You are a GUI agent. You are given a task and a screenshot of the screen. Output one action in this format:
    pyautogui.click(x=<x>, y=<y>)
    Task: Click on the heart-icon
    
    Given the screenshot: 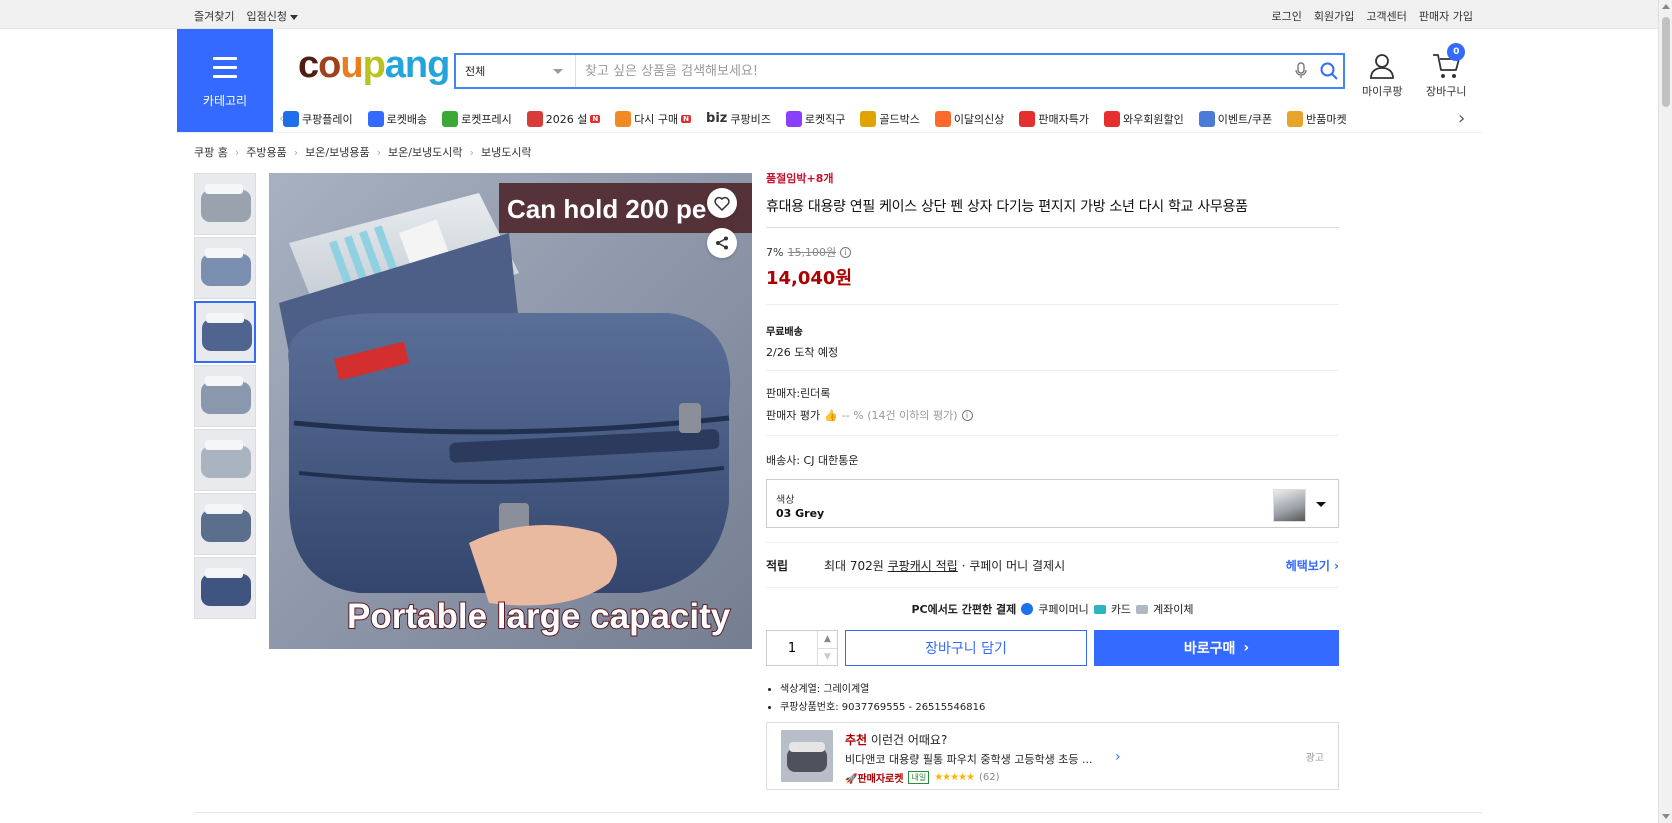 What is the action you would take?
    pyautogui.click(x=722, y=203)
    